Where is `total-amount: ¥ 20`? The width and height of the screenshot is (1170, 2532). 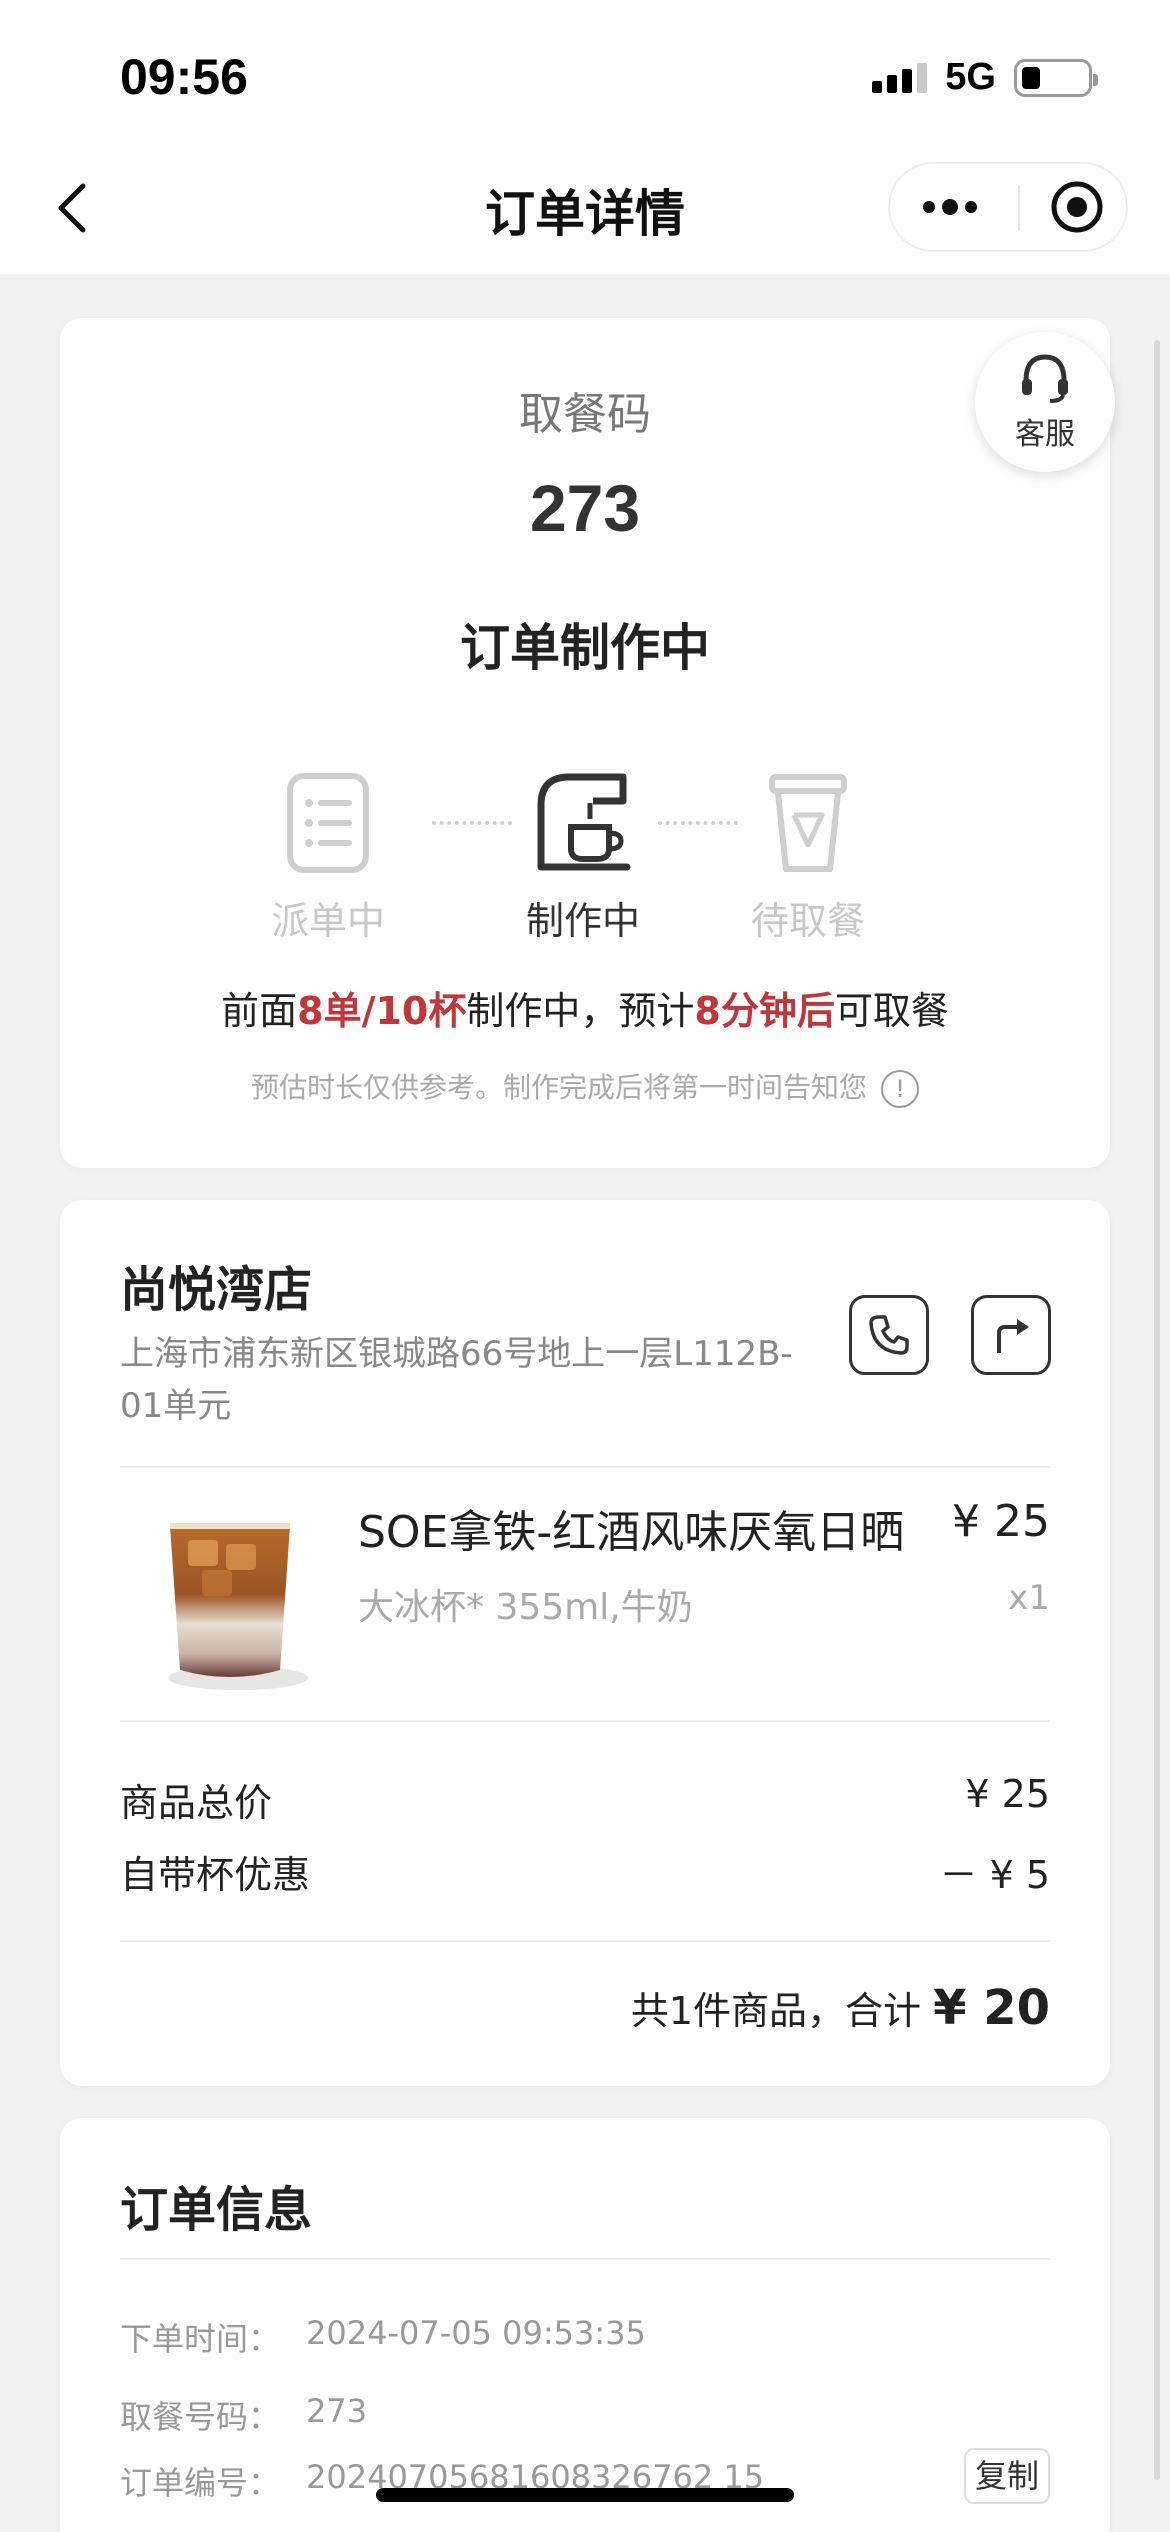
total-amount: ¥ 20 is located at coordinates (991, 2008).